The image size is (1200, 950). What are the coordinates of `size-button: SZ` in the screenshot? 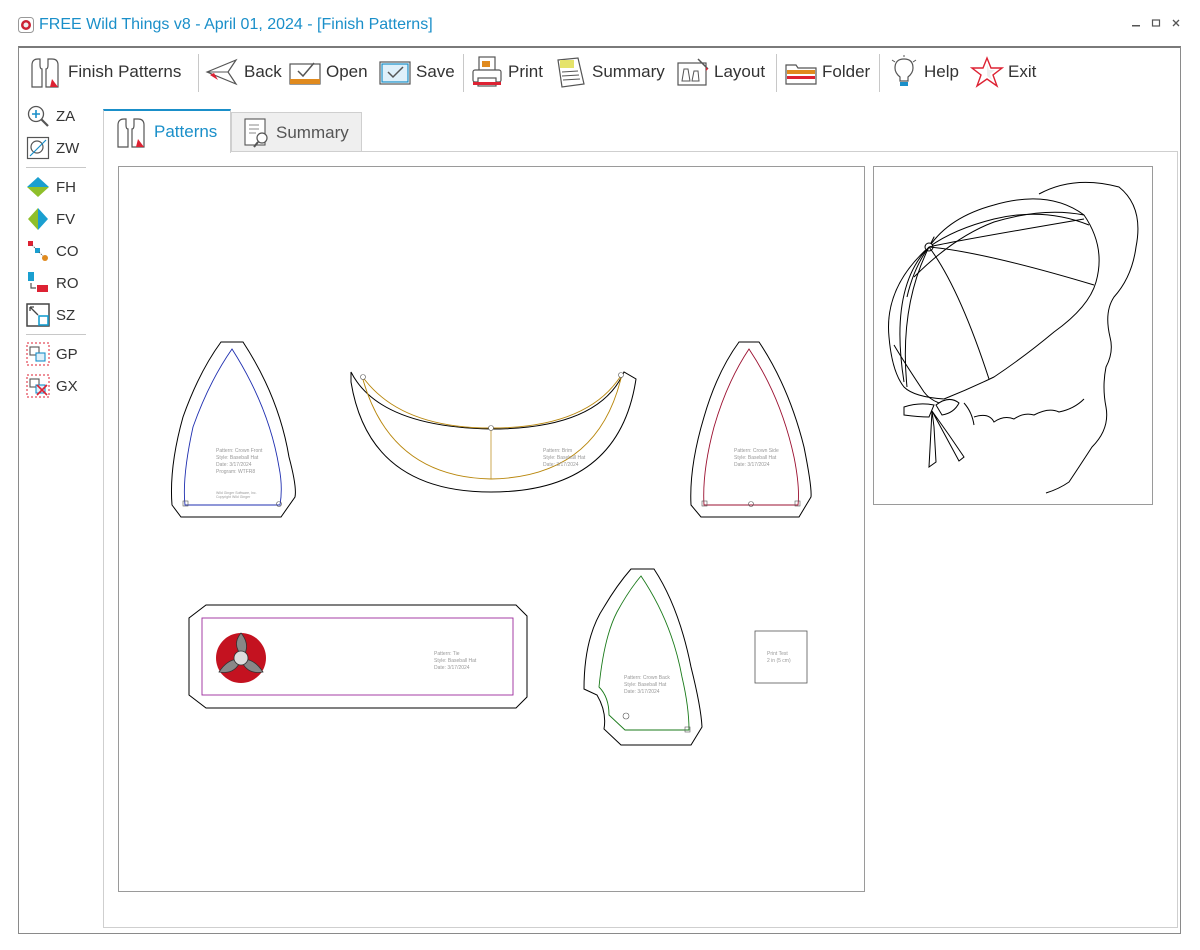 It's located at (57, 315).